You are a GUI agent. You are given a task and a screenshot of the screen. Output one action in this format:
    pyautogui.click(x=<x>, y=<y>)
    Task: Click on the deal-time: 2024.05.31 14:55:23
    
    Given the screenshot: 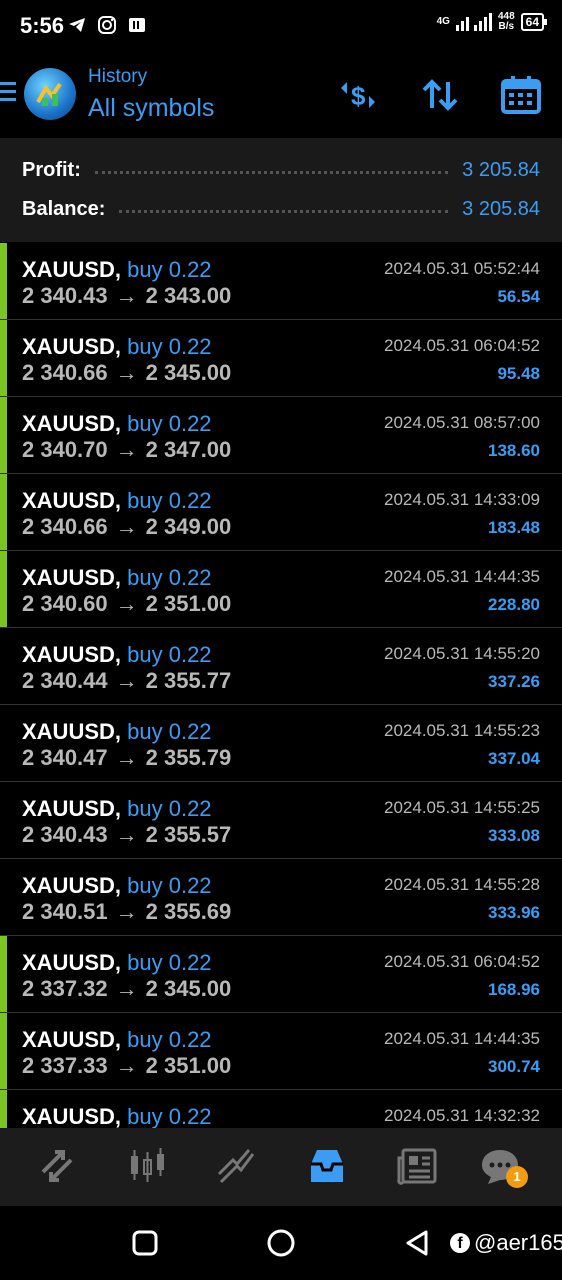 What is the action you would take?
    pyautogui.click(x=462, y=730)
    